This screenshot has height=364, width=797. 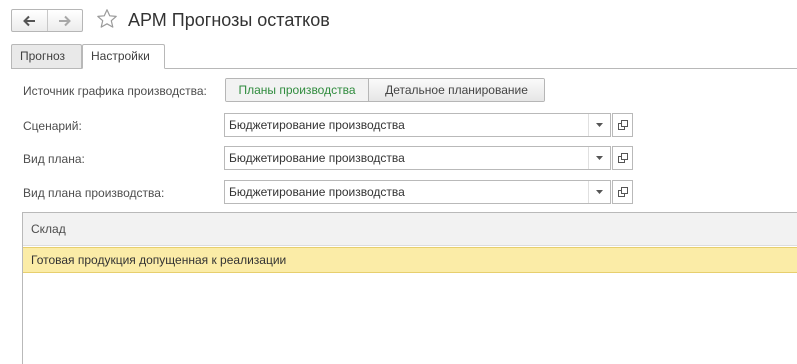 What do you see at coordinates (297, 90) in the screenshot?
I see `source-option-production-plans: Планы производства` at bounding box center [297, 90].